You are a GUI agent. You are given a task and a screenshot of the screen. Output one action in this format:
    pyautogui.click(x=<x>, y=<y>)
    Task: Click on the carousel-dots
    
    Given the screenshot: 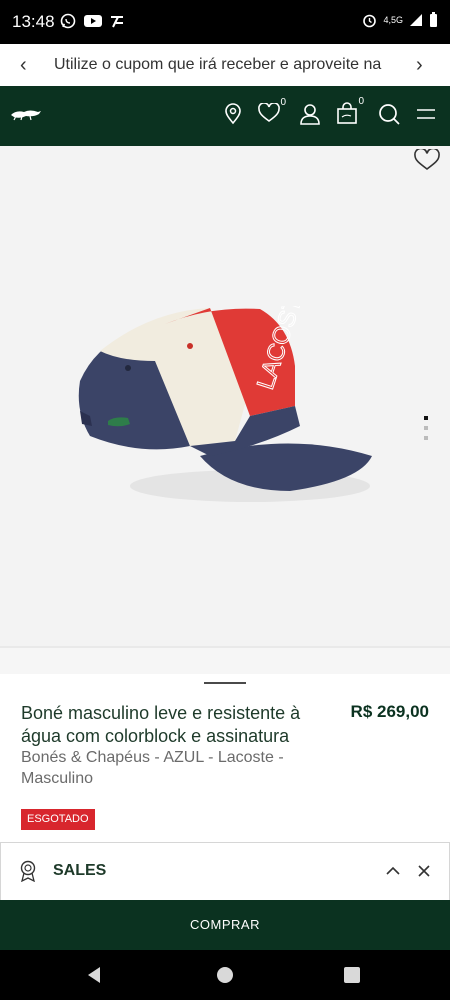 What is the action you would take?
    pyautogui.click(x=426, y=428)
    